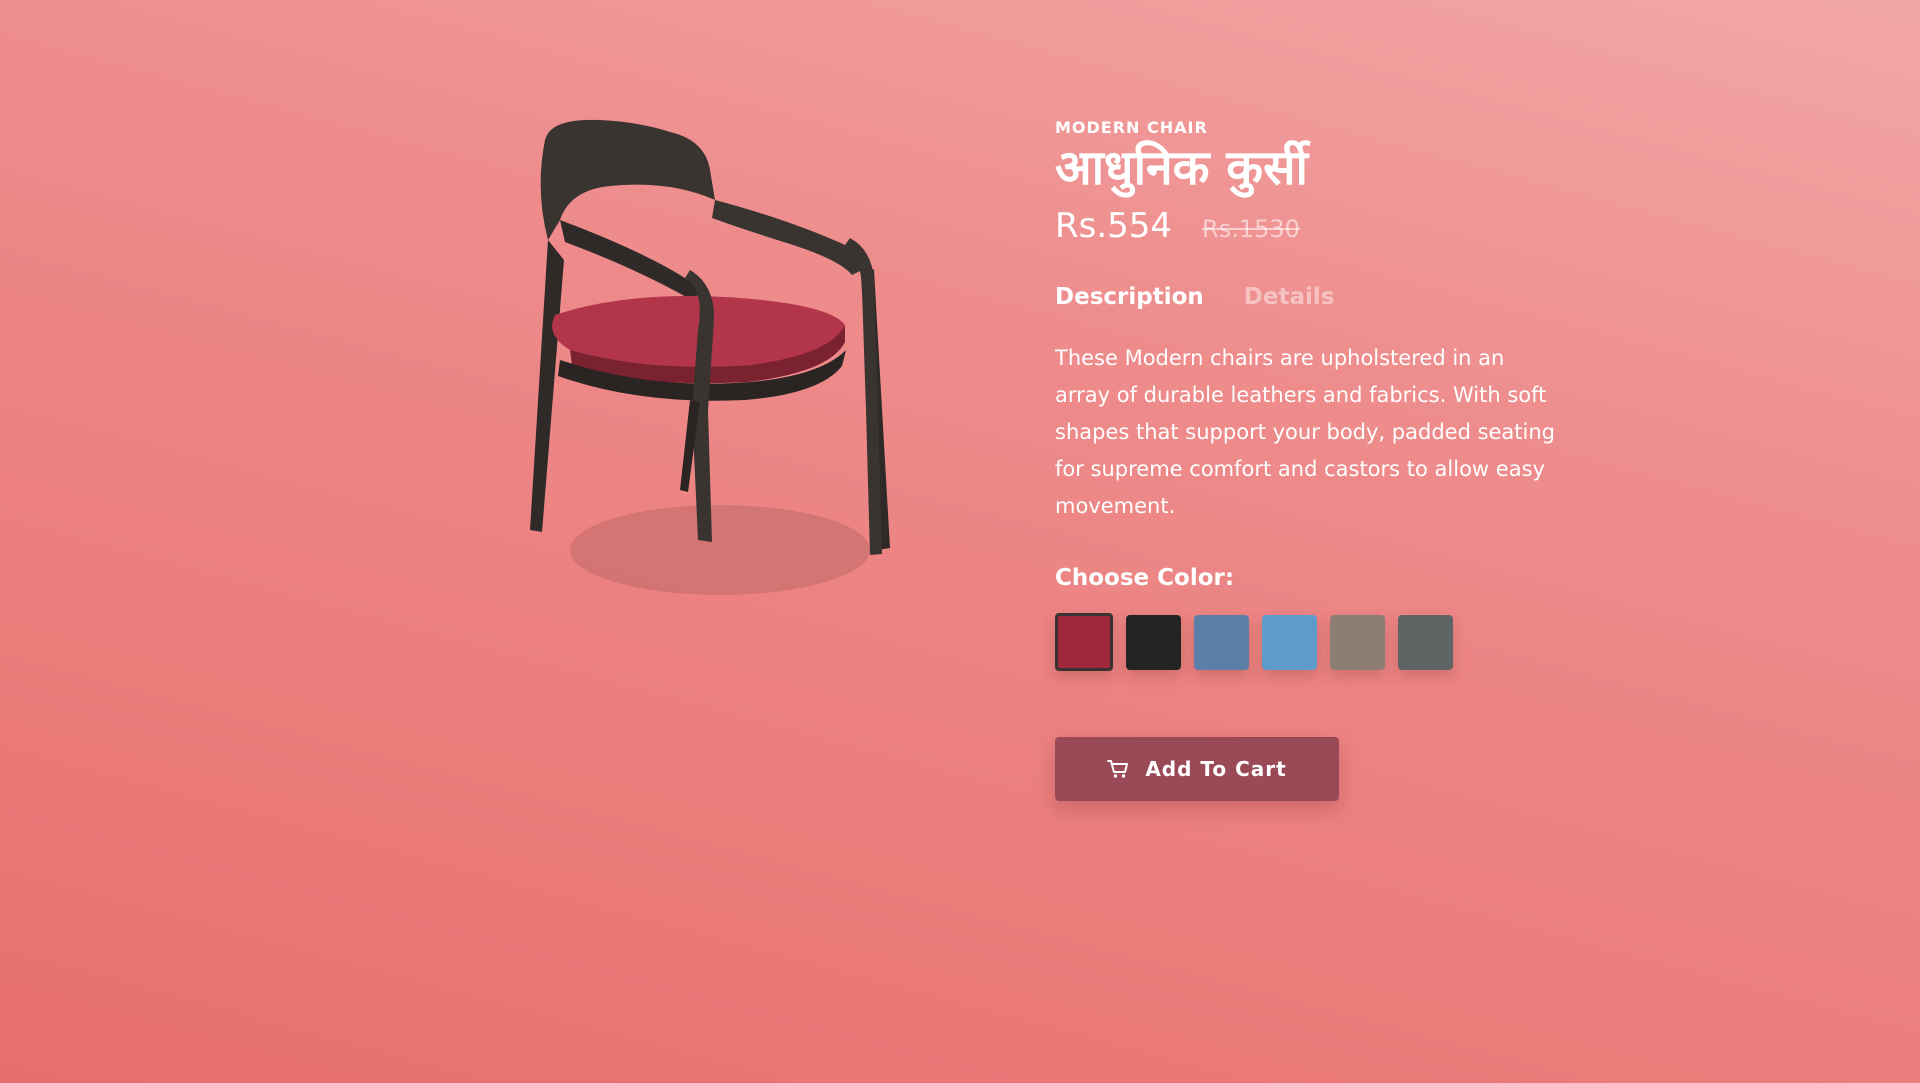  I want to click on add-to-cart-button: Add To Cart, so click(1197, 769).